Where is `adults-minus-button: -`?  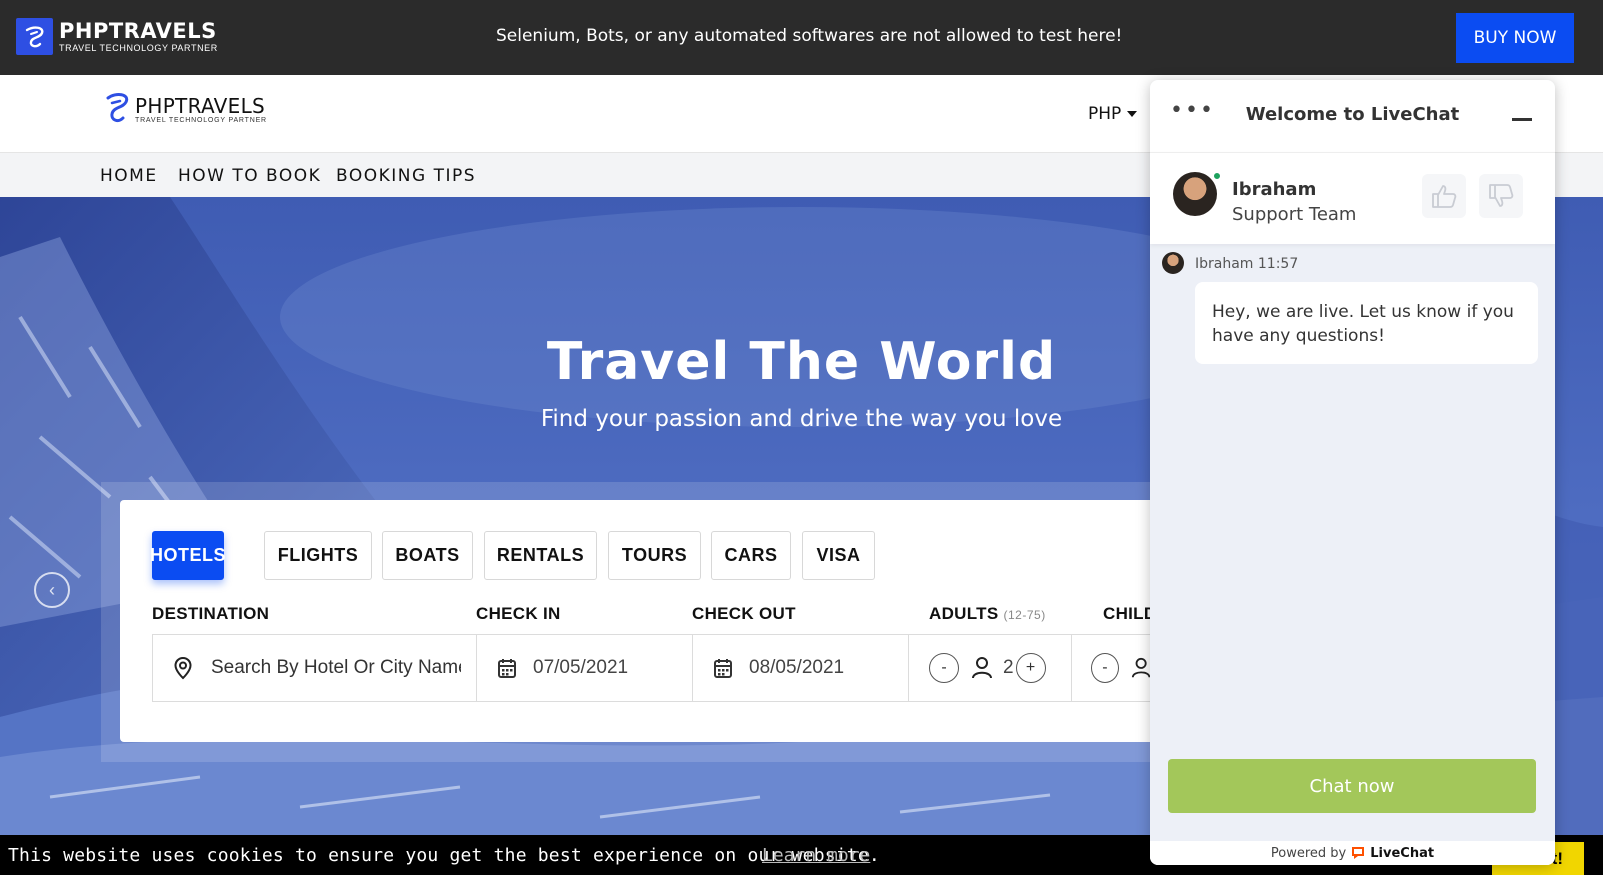
adults-minus-button: - is located at coordinates (944, 668).